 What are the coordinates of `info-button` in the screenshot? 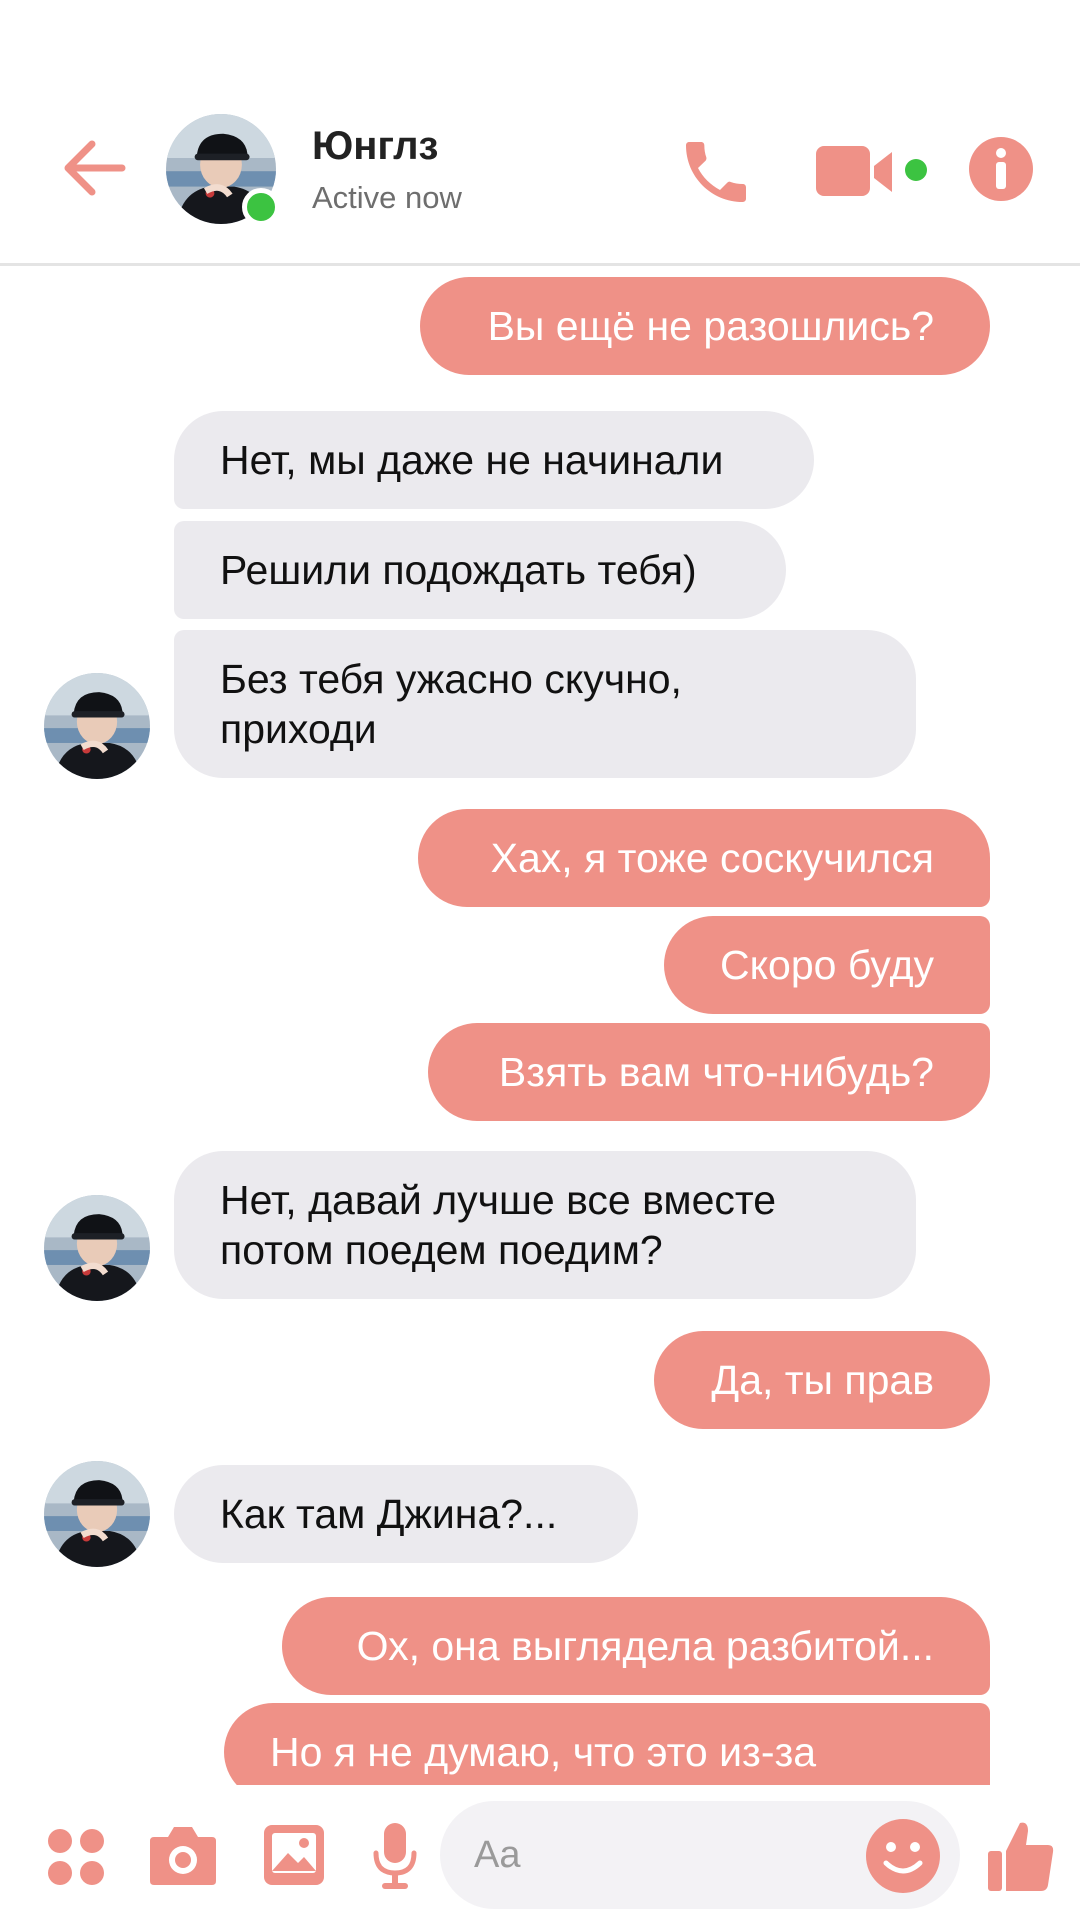 It's located at (1001, 169).